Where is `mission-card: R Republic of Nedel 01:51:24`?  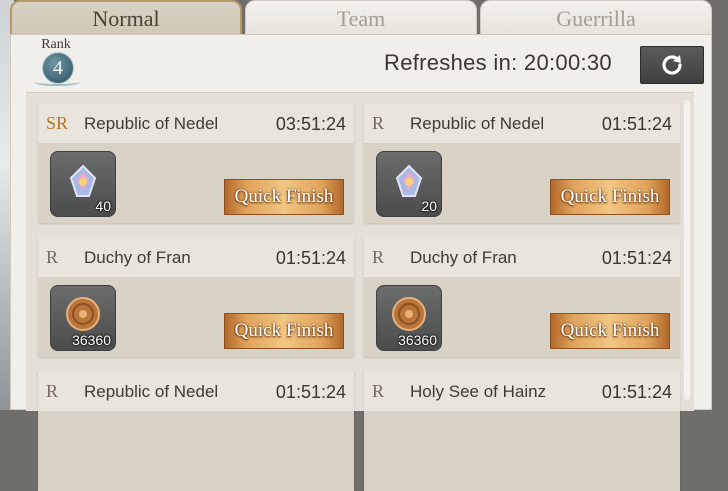
mission-card: R Republic of Nedel 01:51:24 is located at coordinates (196, 431).